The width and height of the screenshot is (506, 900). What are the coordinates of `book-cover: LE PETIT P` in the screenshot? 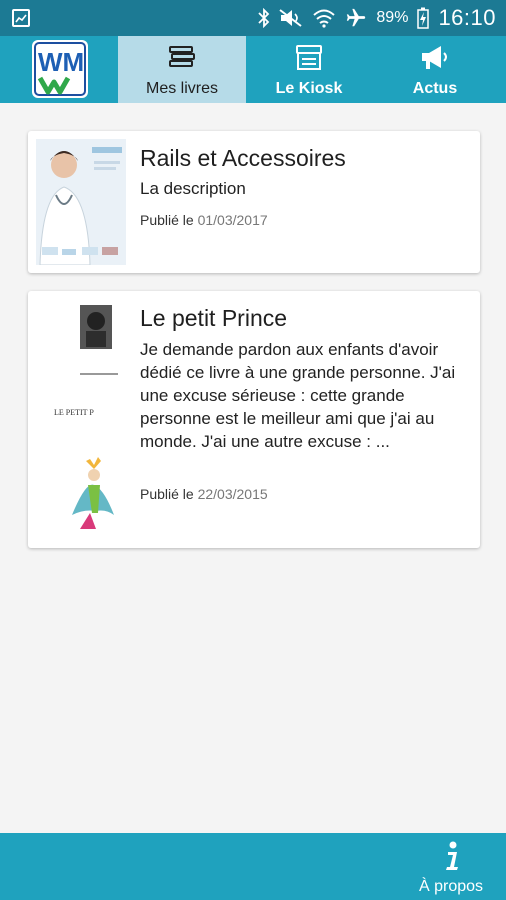 It's located at (91, 417).